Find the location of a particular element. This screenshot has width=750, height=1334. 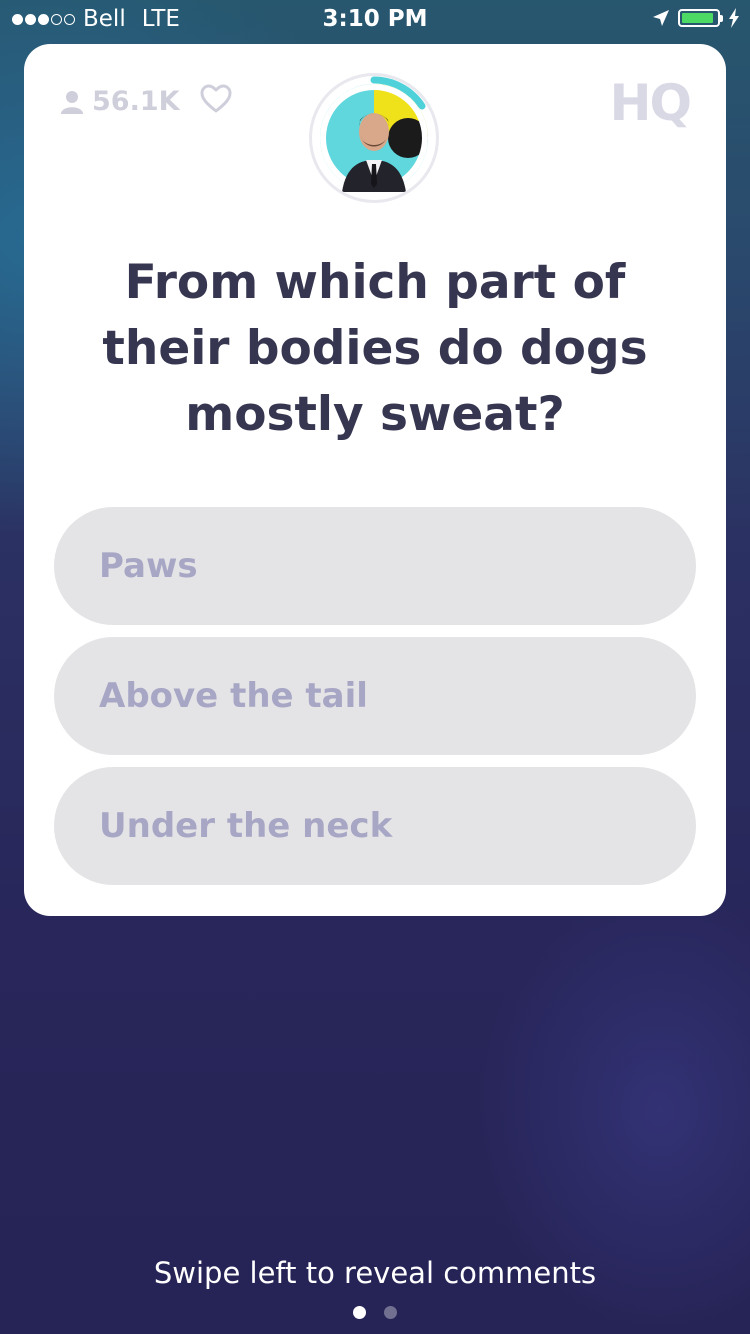

status-bar: Bell LTE 3:10 PM is located at coordinates (375, 20).